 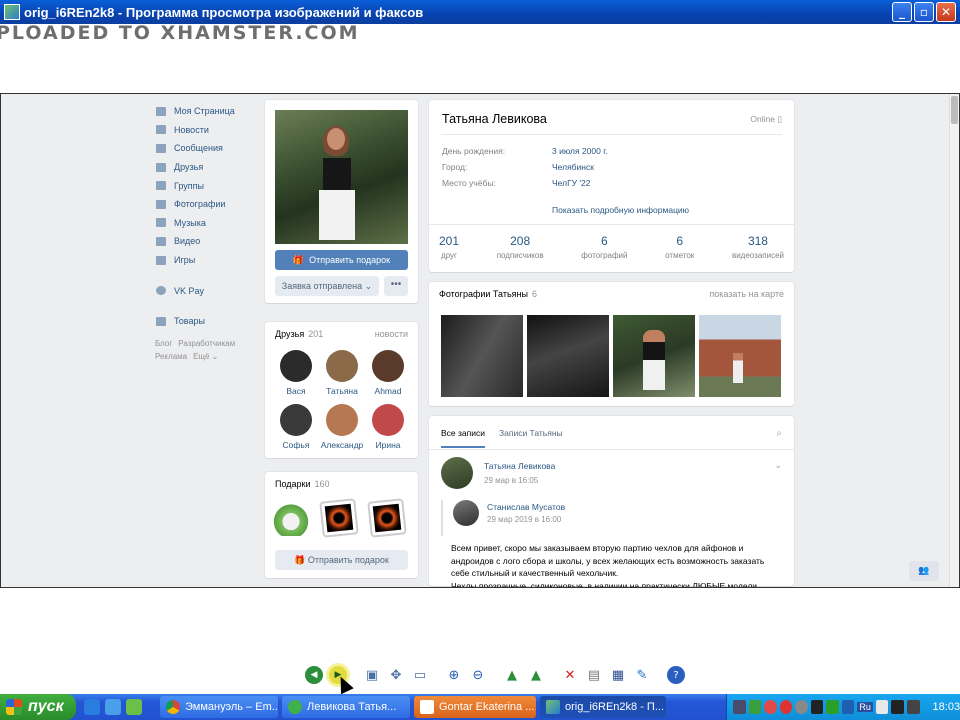 I want to click on volume-icon, so click(x=882, y=707).